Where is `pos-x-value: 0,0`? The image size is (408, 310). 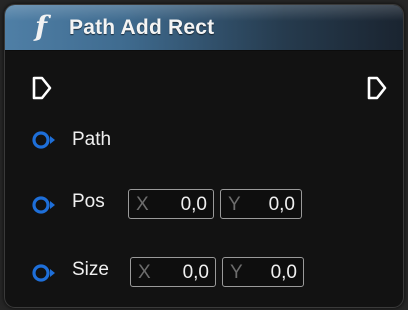
pos-x-value: 0,0 is located at coordinates (193, 204).